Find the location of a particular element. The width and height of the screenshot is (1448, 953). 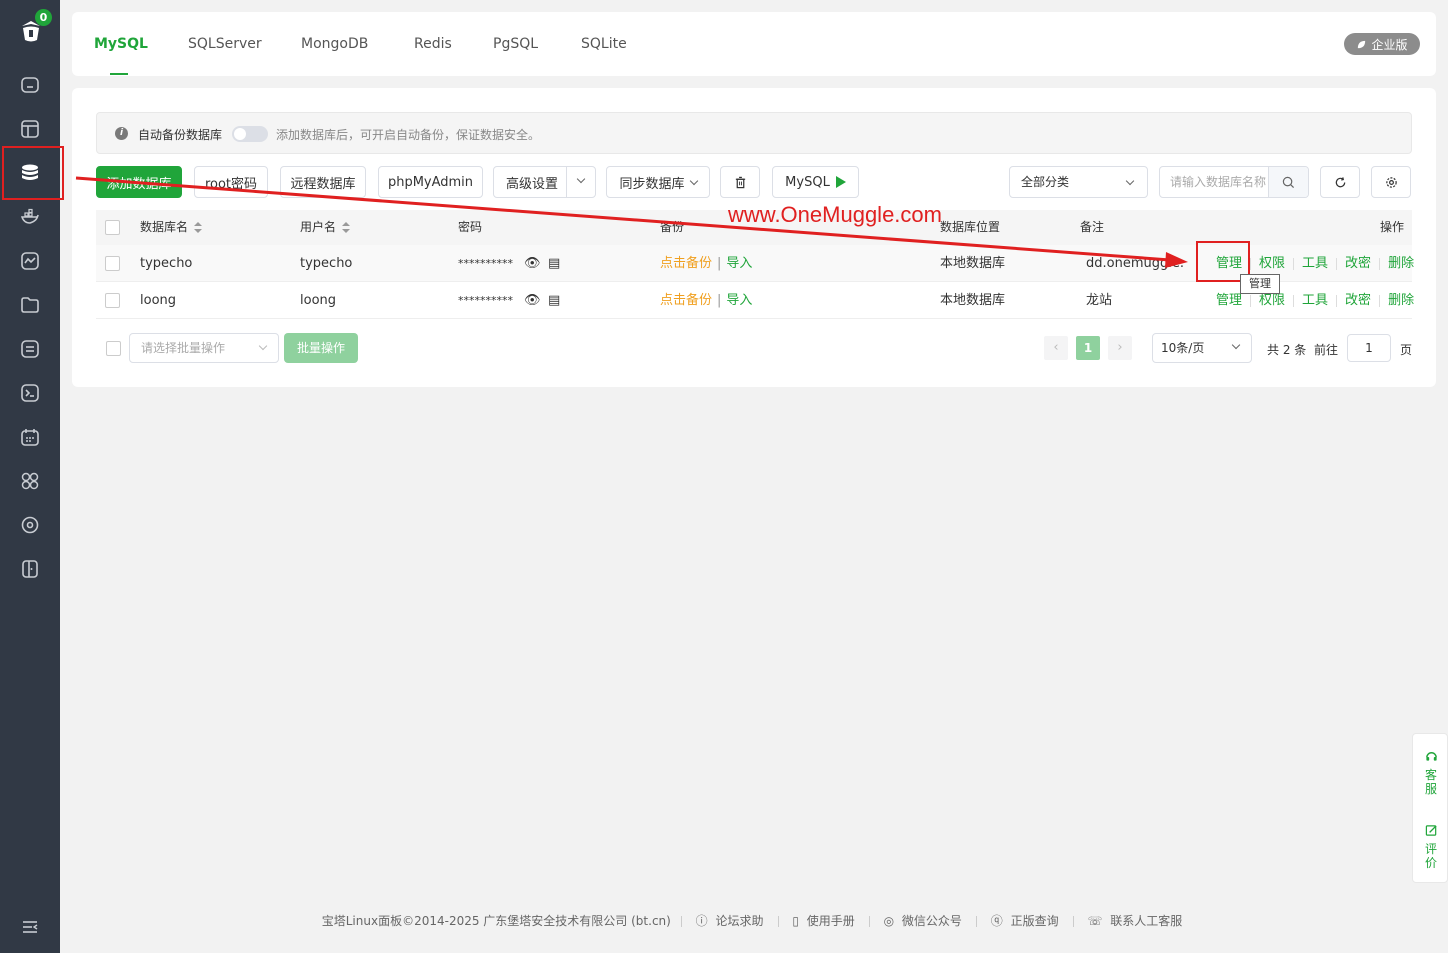

db-remark: 龙站 is located at coordinates (1135, 300).